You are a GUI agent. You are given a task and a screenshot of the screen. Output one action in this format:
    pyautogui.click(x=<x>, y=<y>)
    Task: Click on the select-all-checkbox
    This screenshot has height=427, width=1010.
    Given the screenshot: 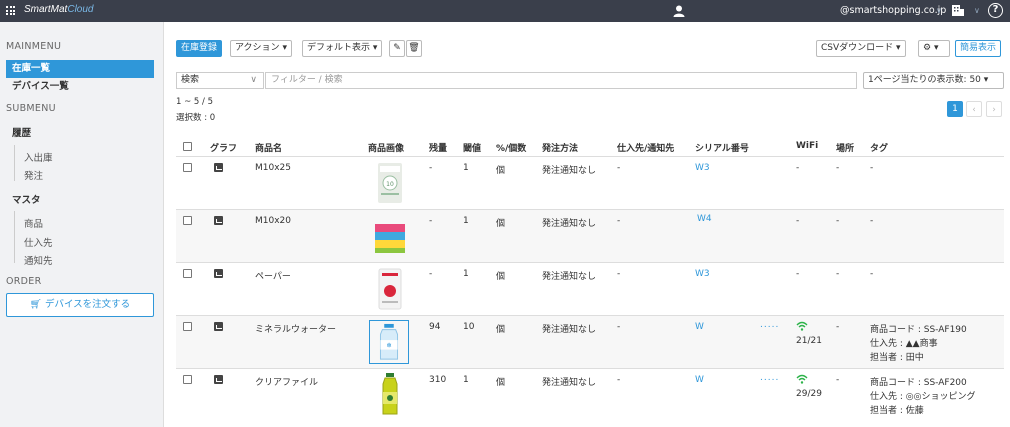 What is the action you would take?
    pyautogui.click(x=187, y=146)
    